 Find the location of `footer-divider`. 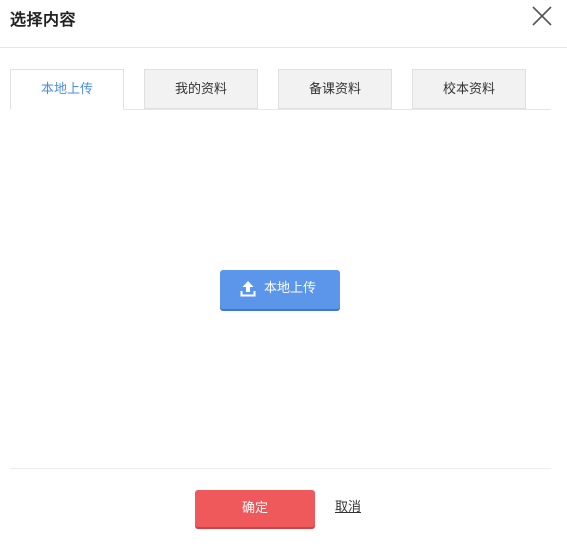

footer-divider is located at coordinates (280, 468).